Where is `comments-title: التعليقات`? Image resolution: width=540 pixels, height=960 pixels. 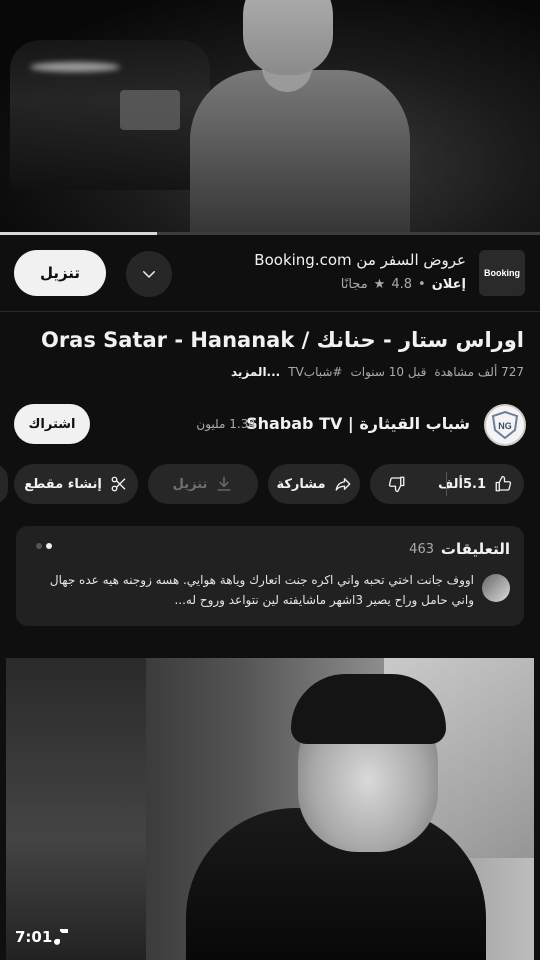 comments-title: التعليقات is located at coordinates (475, 549).